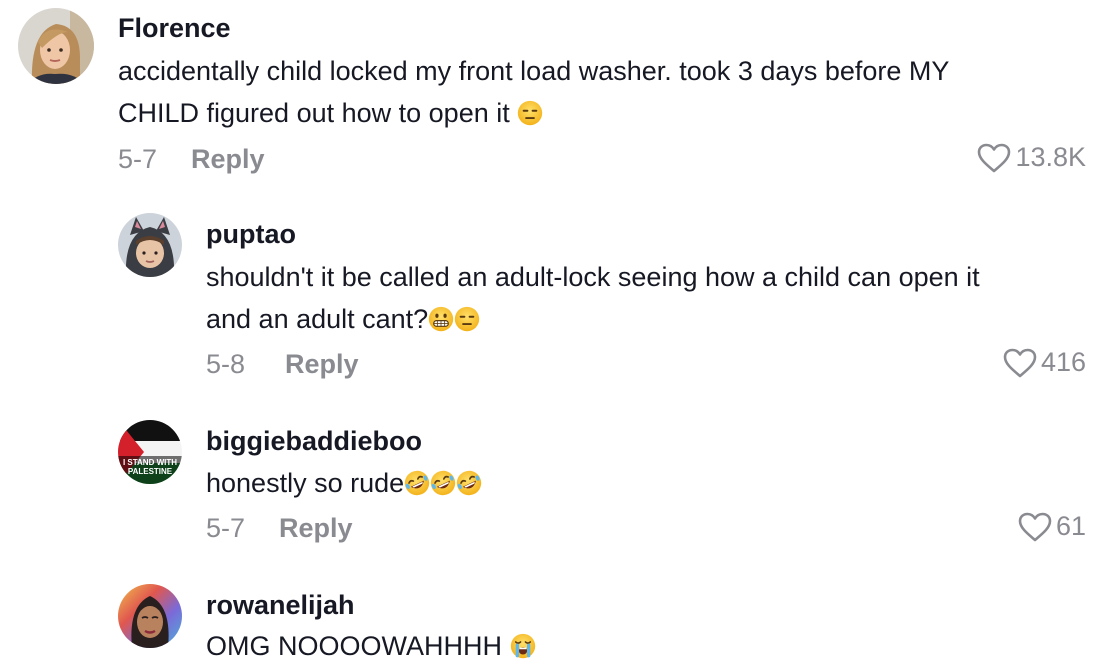 Image resolution: width=1118 pixels, height=672 pixels. I want to click on comment-text-line: honestly so rude, so click(344, 483).